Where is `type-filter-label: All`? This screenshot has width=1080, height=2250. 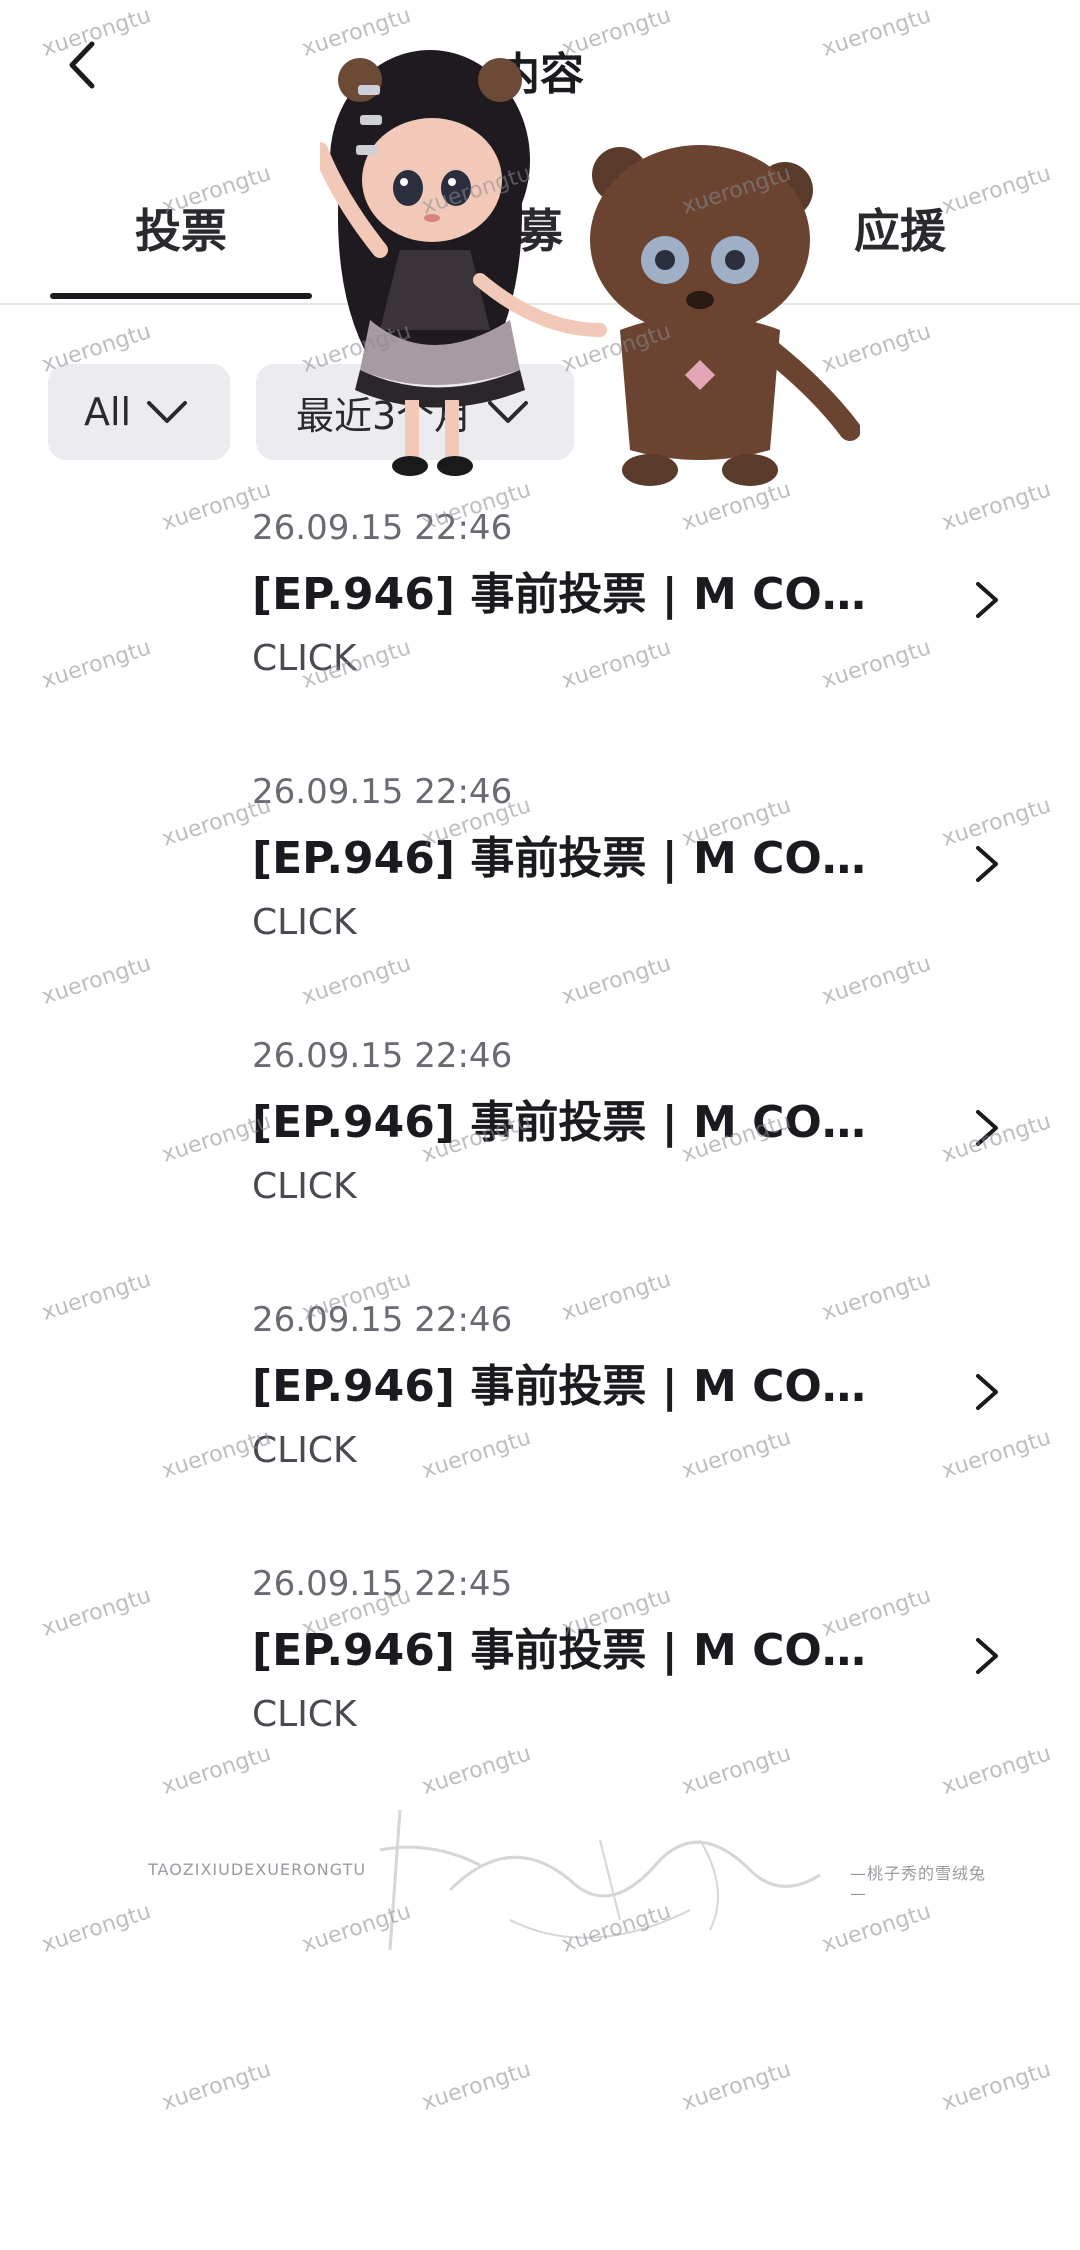 type-filter-label: All is located at coordinates (108, 412).